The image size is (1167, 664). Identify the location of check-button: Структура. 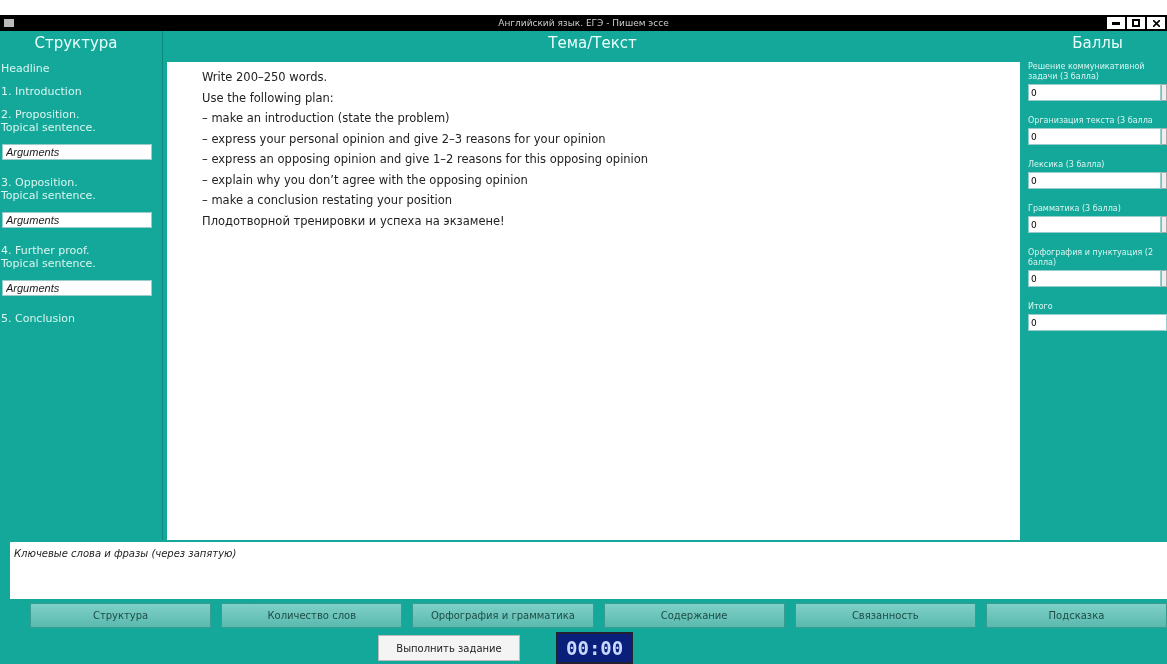
(121, 616).